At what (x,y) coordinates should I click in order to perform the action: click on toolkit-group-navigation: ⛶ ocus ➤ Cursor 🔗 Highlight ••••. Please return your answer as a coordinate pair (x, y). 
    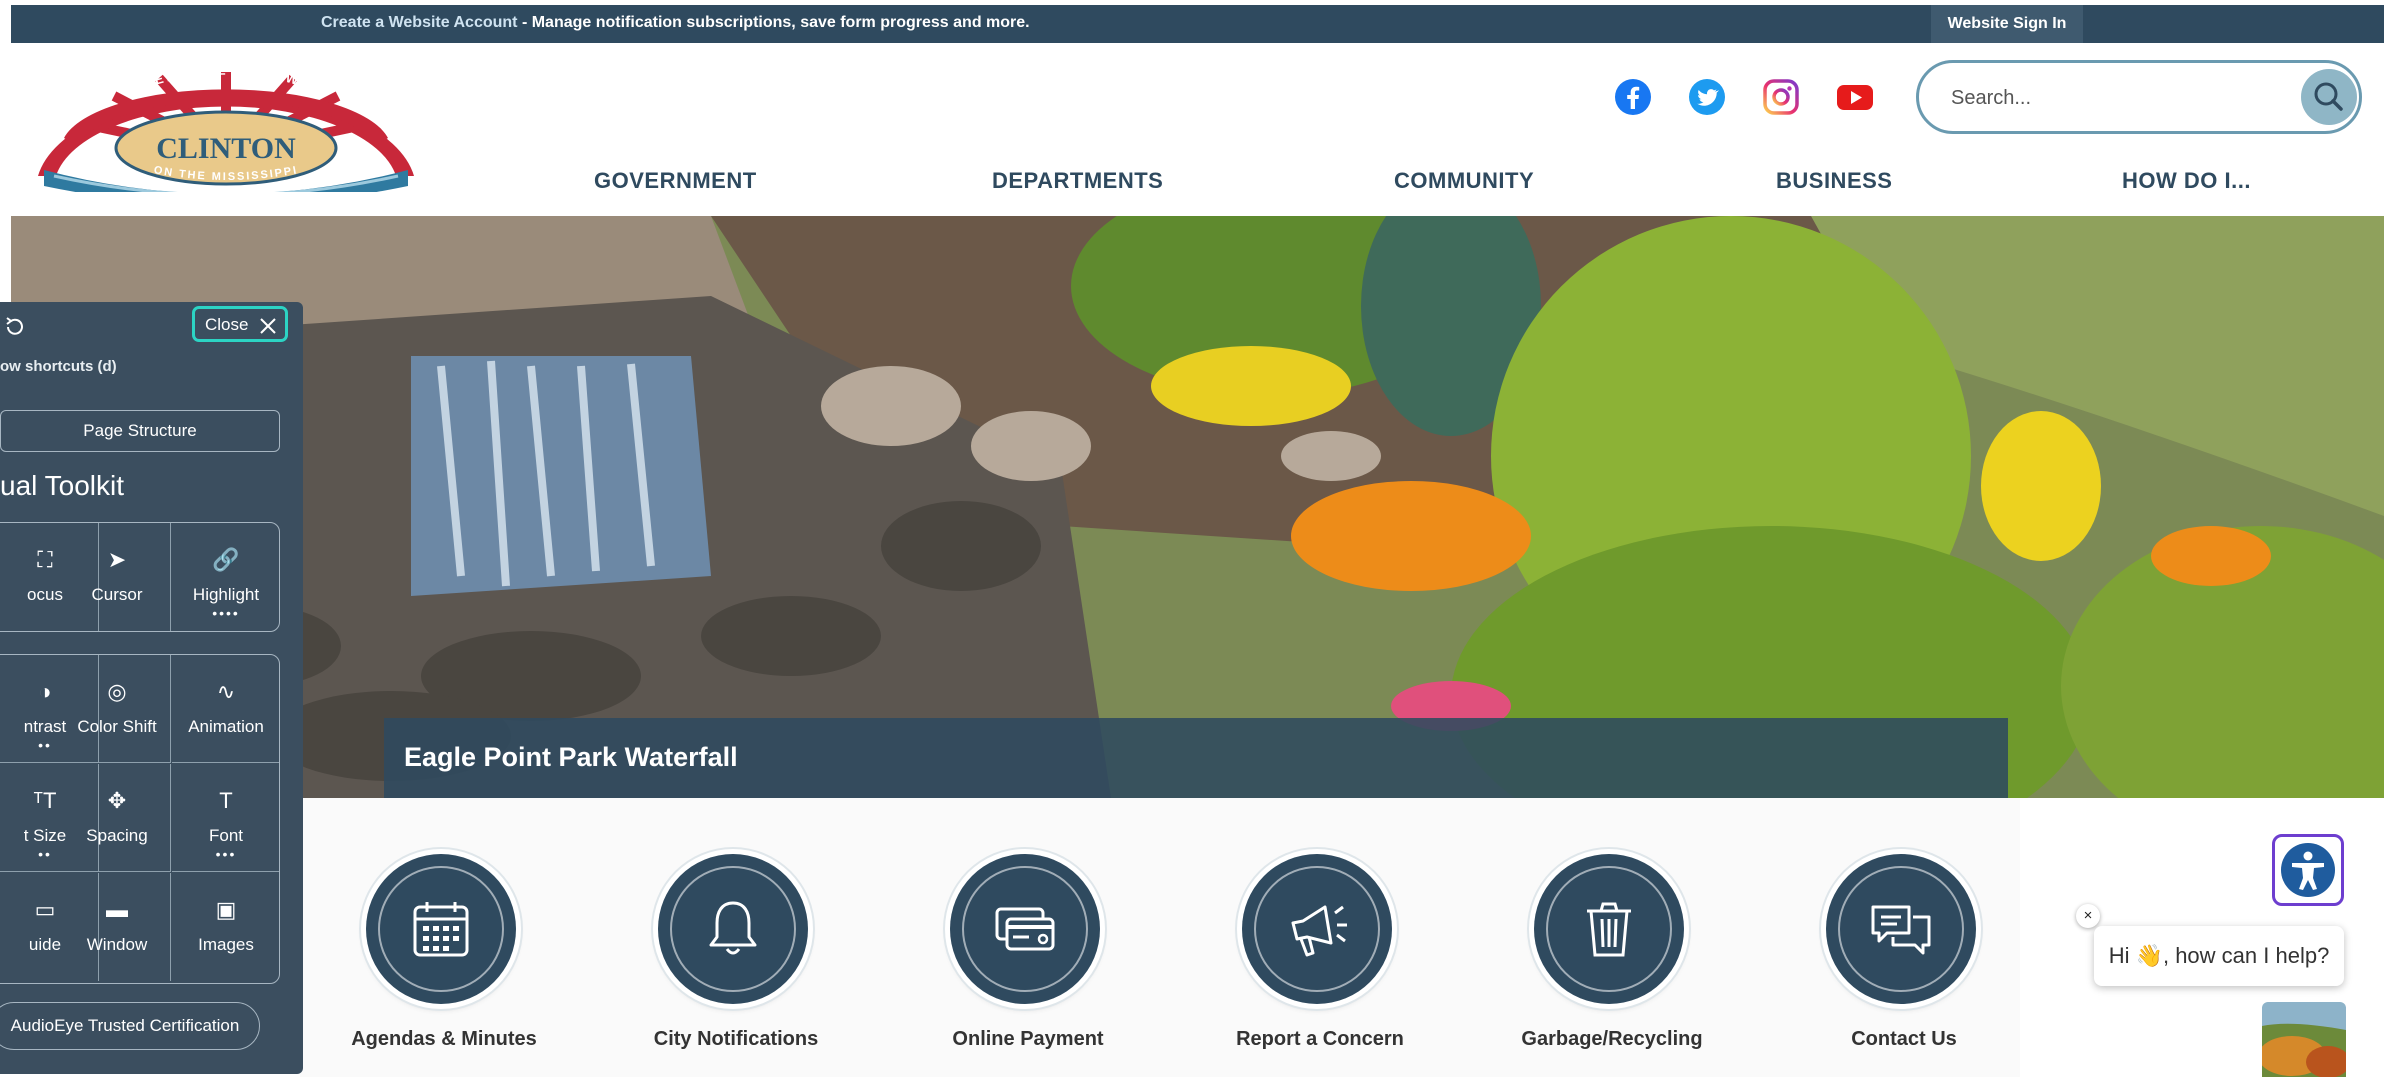
    Looking at the image, I should click on (140, 577).